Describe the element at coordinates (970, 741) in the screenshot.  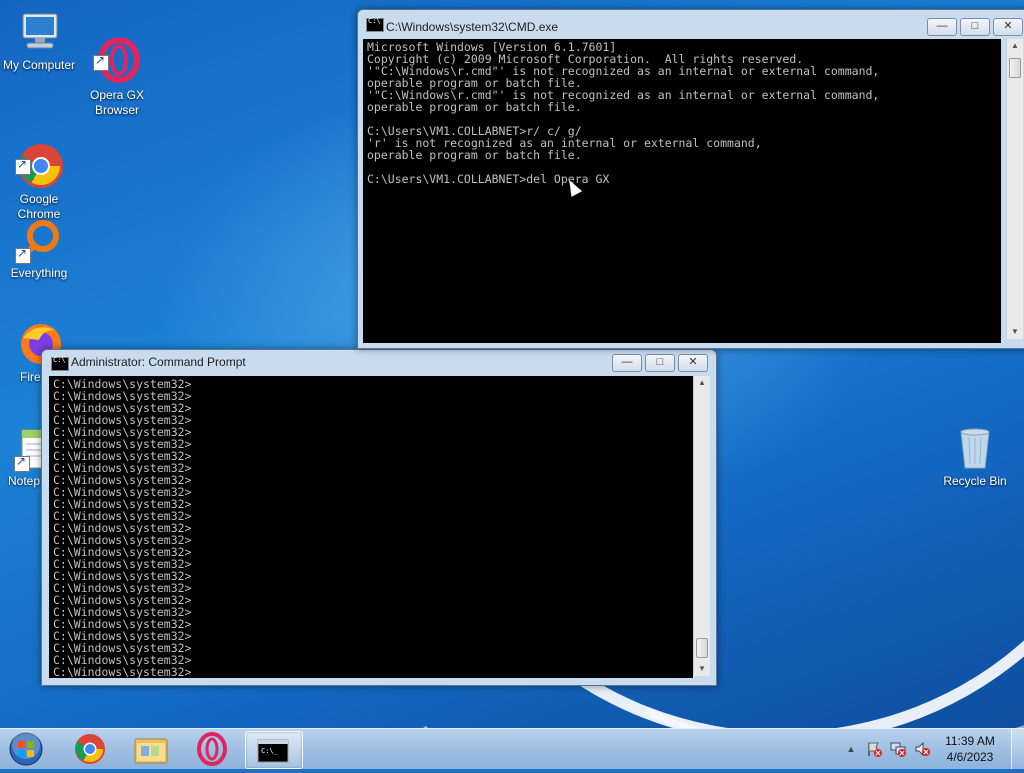
I see `clock-time: 11:39 AM` at that location.